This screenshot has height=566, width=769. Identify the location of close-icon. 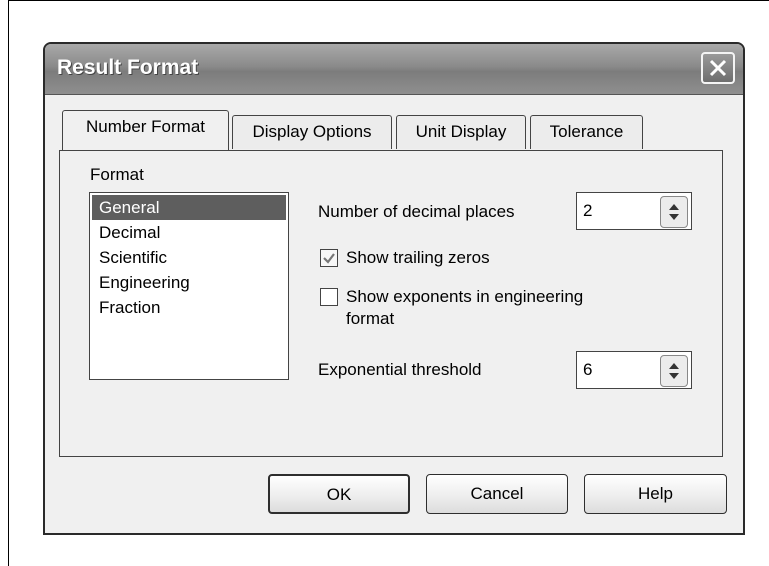
(718, 68).